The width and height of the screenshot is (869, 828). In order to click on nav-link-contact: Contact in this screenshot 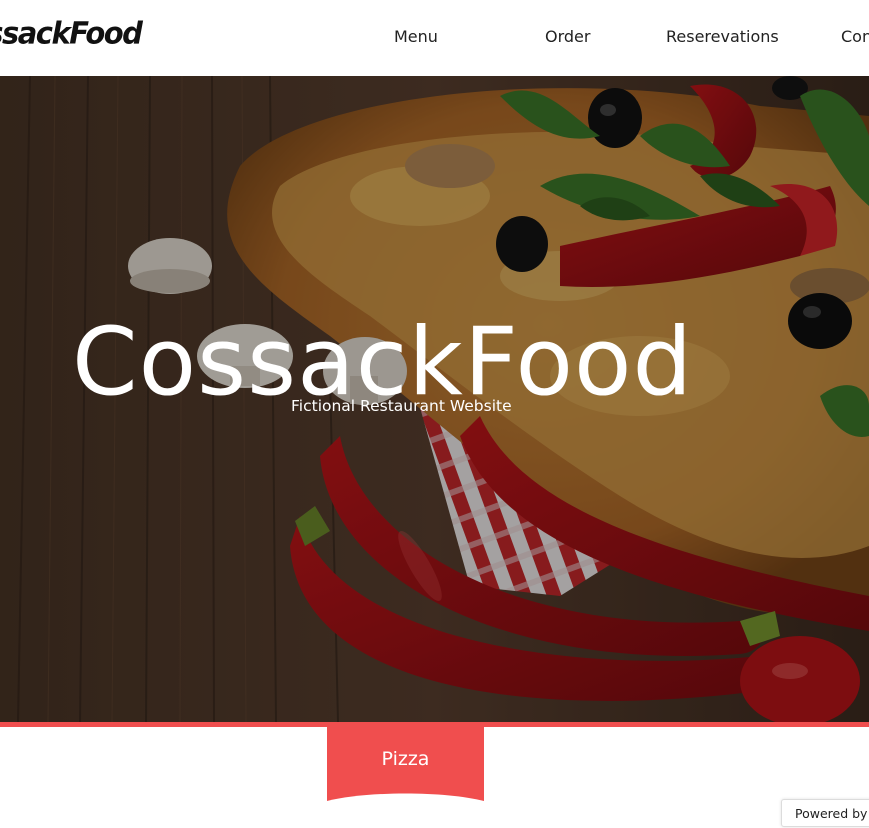, I will do `click(855, 36)`.